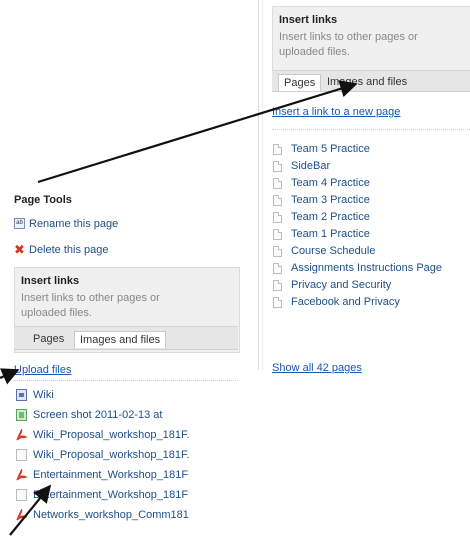  What do you see at coordinates (330, 200) in the screenshot?
I see `page-item-label: Team 3 Practice` at bounding box center [330, 200].